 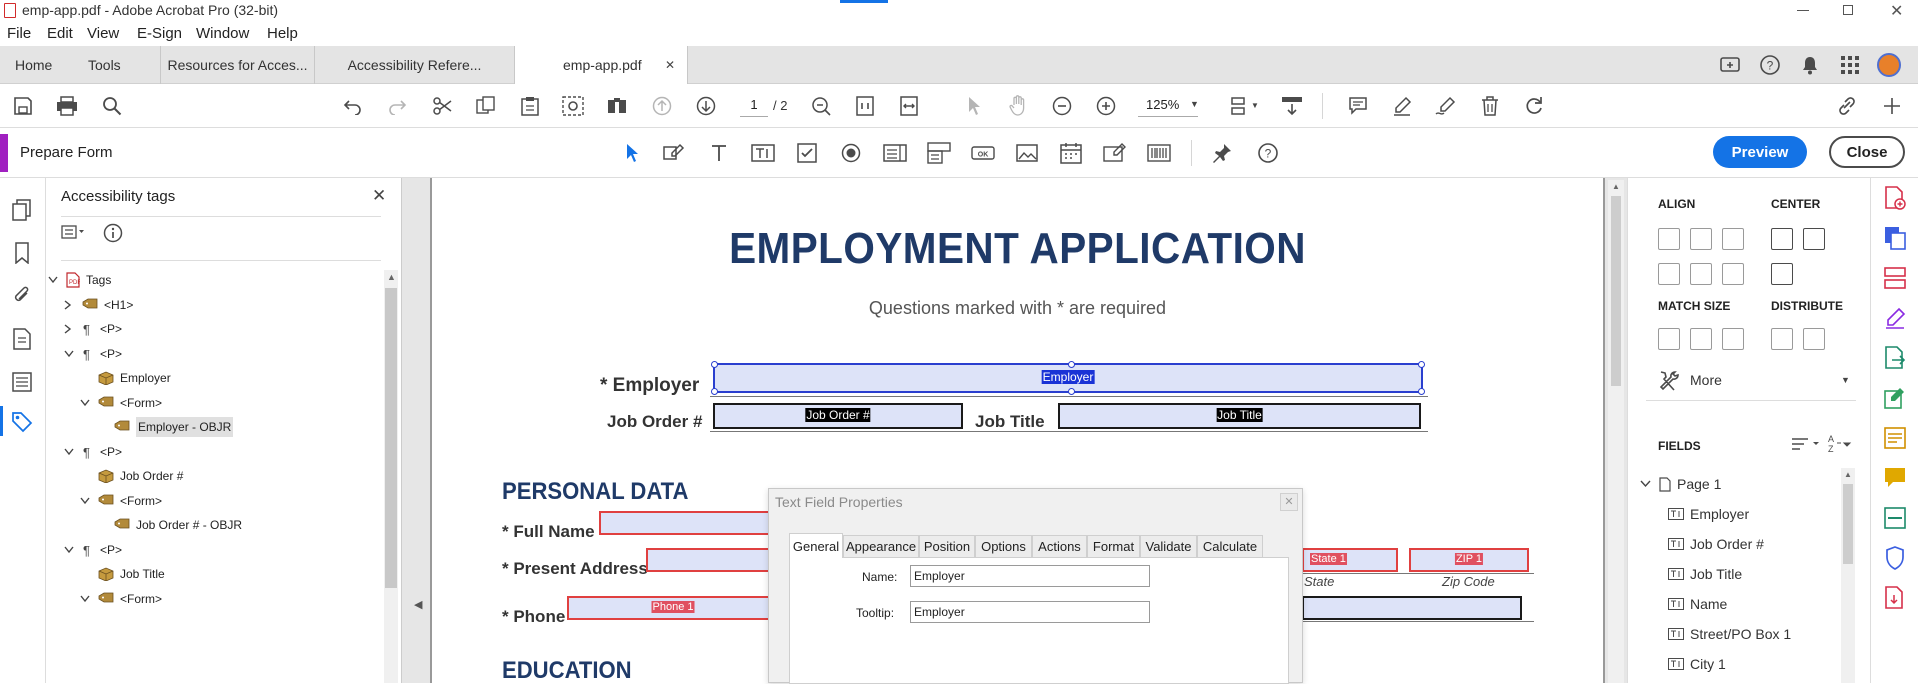 What do you see at coordinates (113, 233) in the screenshot?
I see `info-icon` at bounding box center [113, 233].